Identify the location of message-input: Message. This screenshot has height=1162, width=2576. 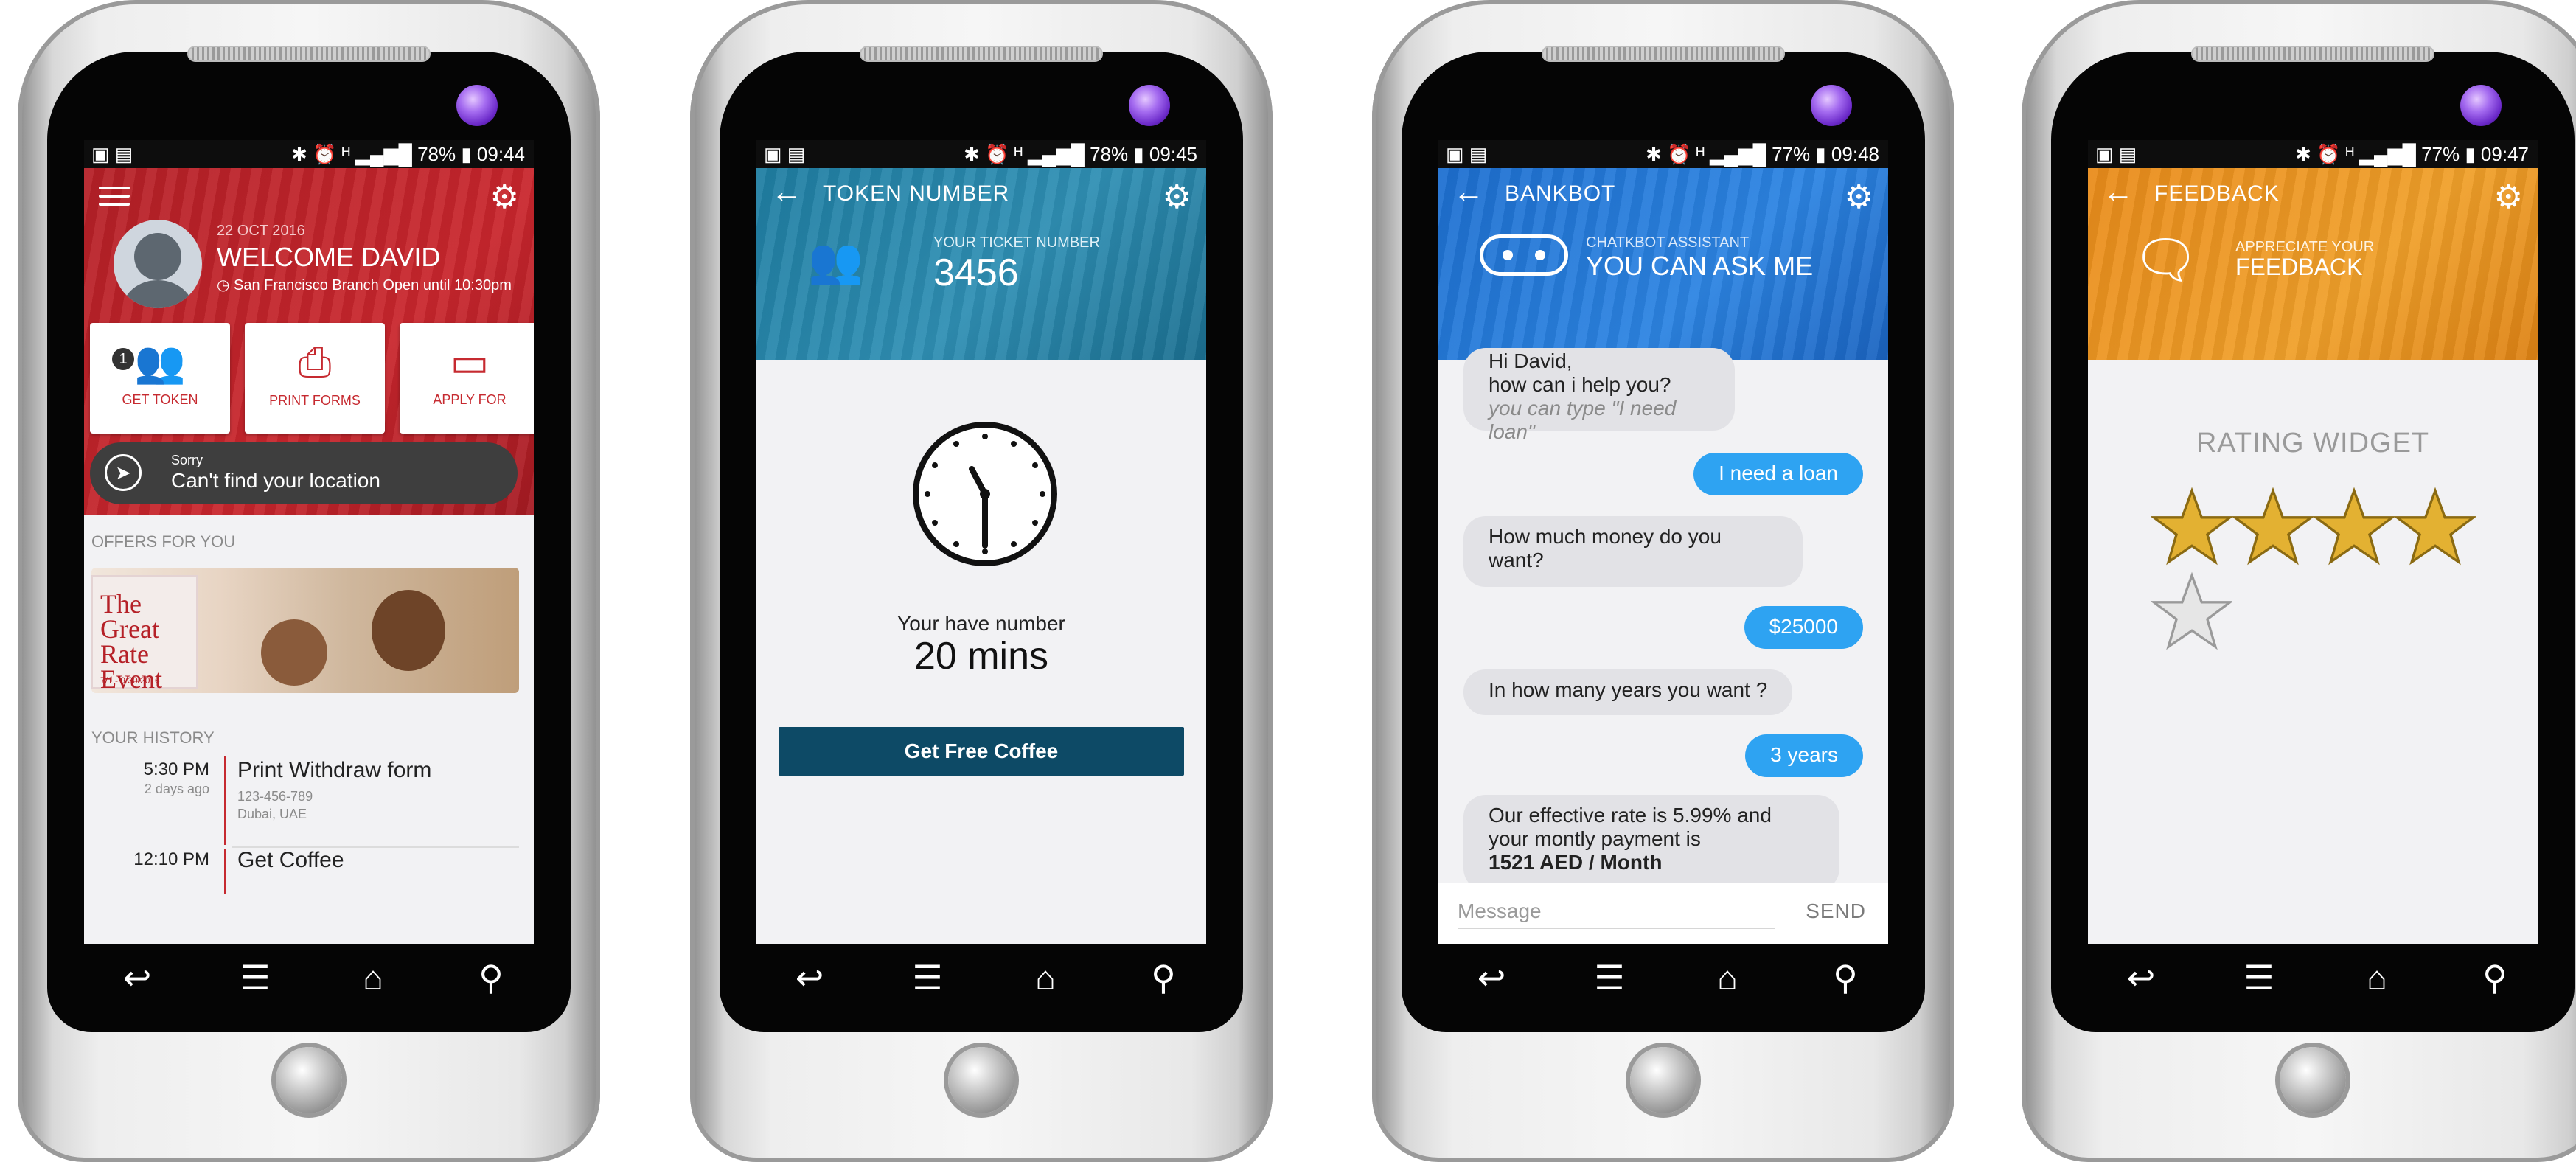
(1616, 915).